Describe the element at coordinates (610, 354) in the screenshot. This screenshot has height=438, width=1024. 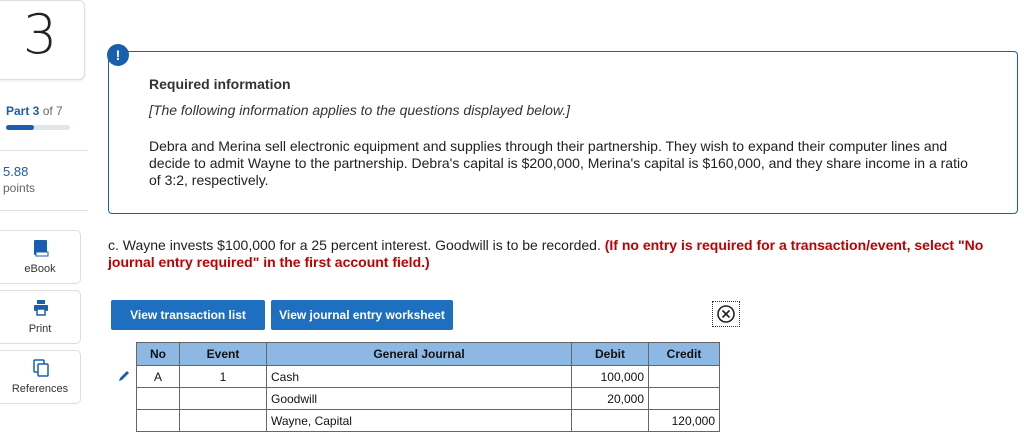
I see `header-debit: Debit` at that location.